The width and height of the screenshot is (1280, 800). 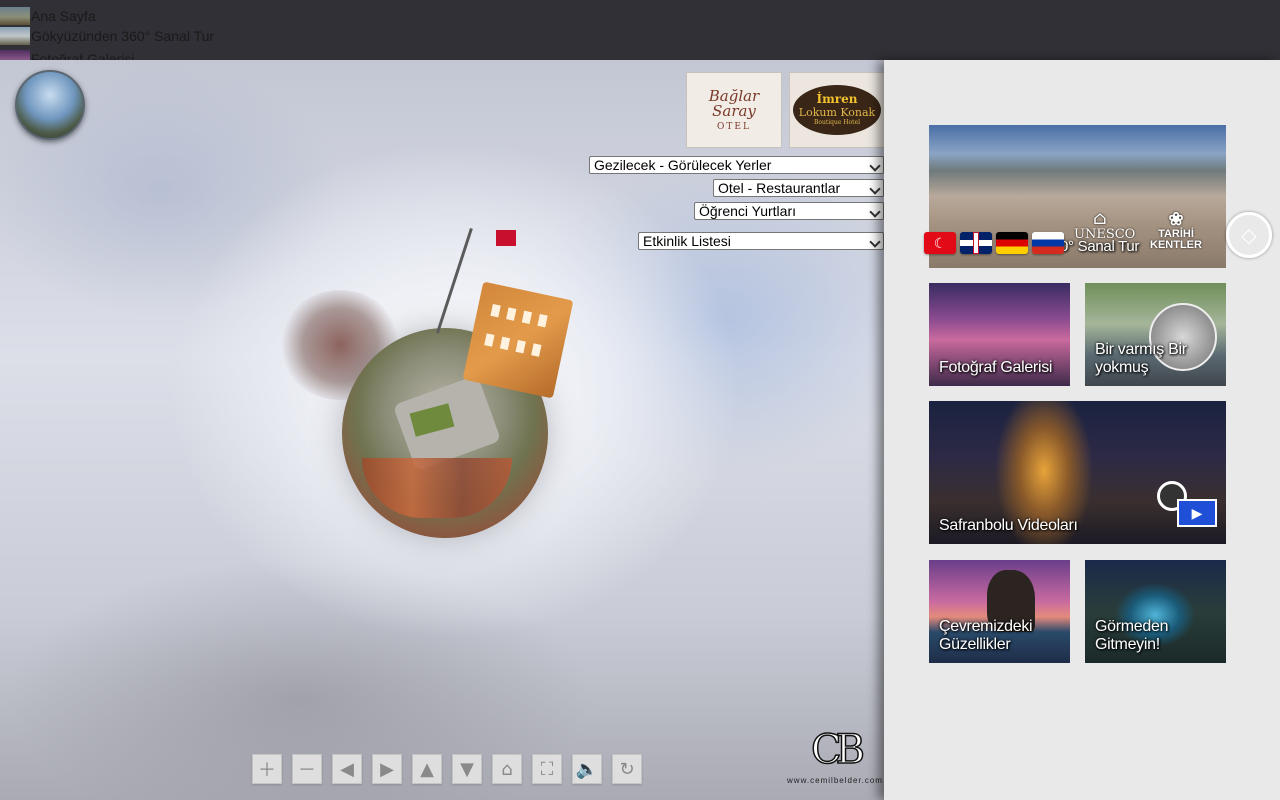 What do you see at coordinates (1141, 358) in the screenshot?
I see `card-label: Bir varmış Bir yokmuş` at bounding box center [1141, 358].